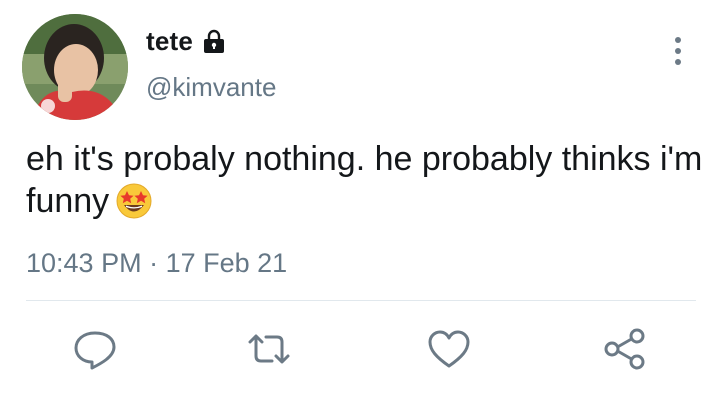 The width and height of the screenshot is (720, 402). I want to click on display-name: tete, so click(169, 41).